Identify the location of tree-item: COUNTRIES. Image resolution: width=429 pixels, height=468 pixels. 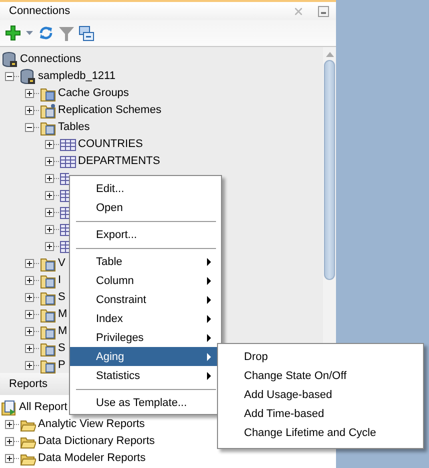
(110, 144).